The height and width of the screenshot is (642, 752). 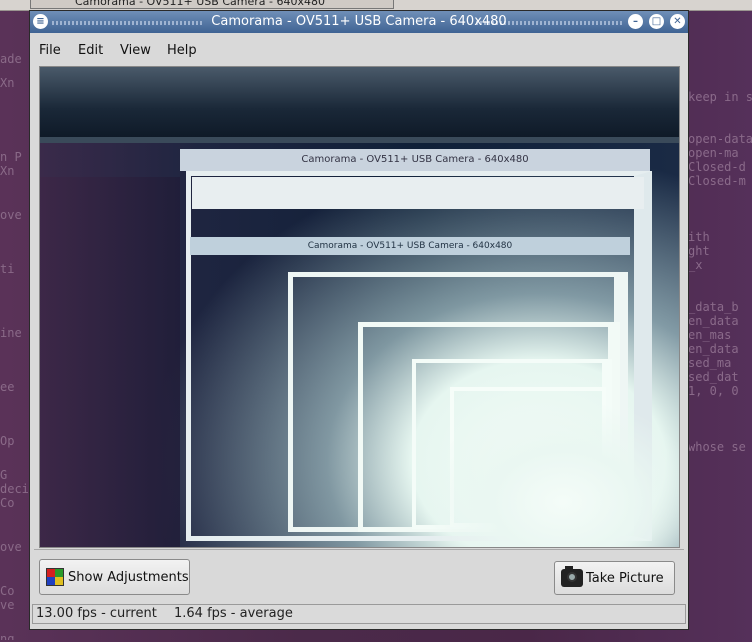 What do you see at coordinates (720, 139) in the screenshot?
I see `bg-fragment: open-data` at bounding box center [720, 139].